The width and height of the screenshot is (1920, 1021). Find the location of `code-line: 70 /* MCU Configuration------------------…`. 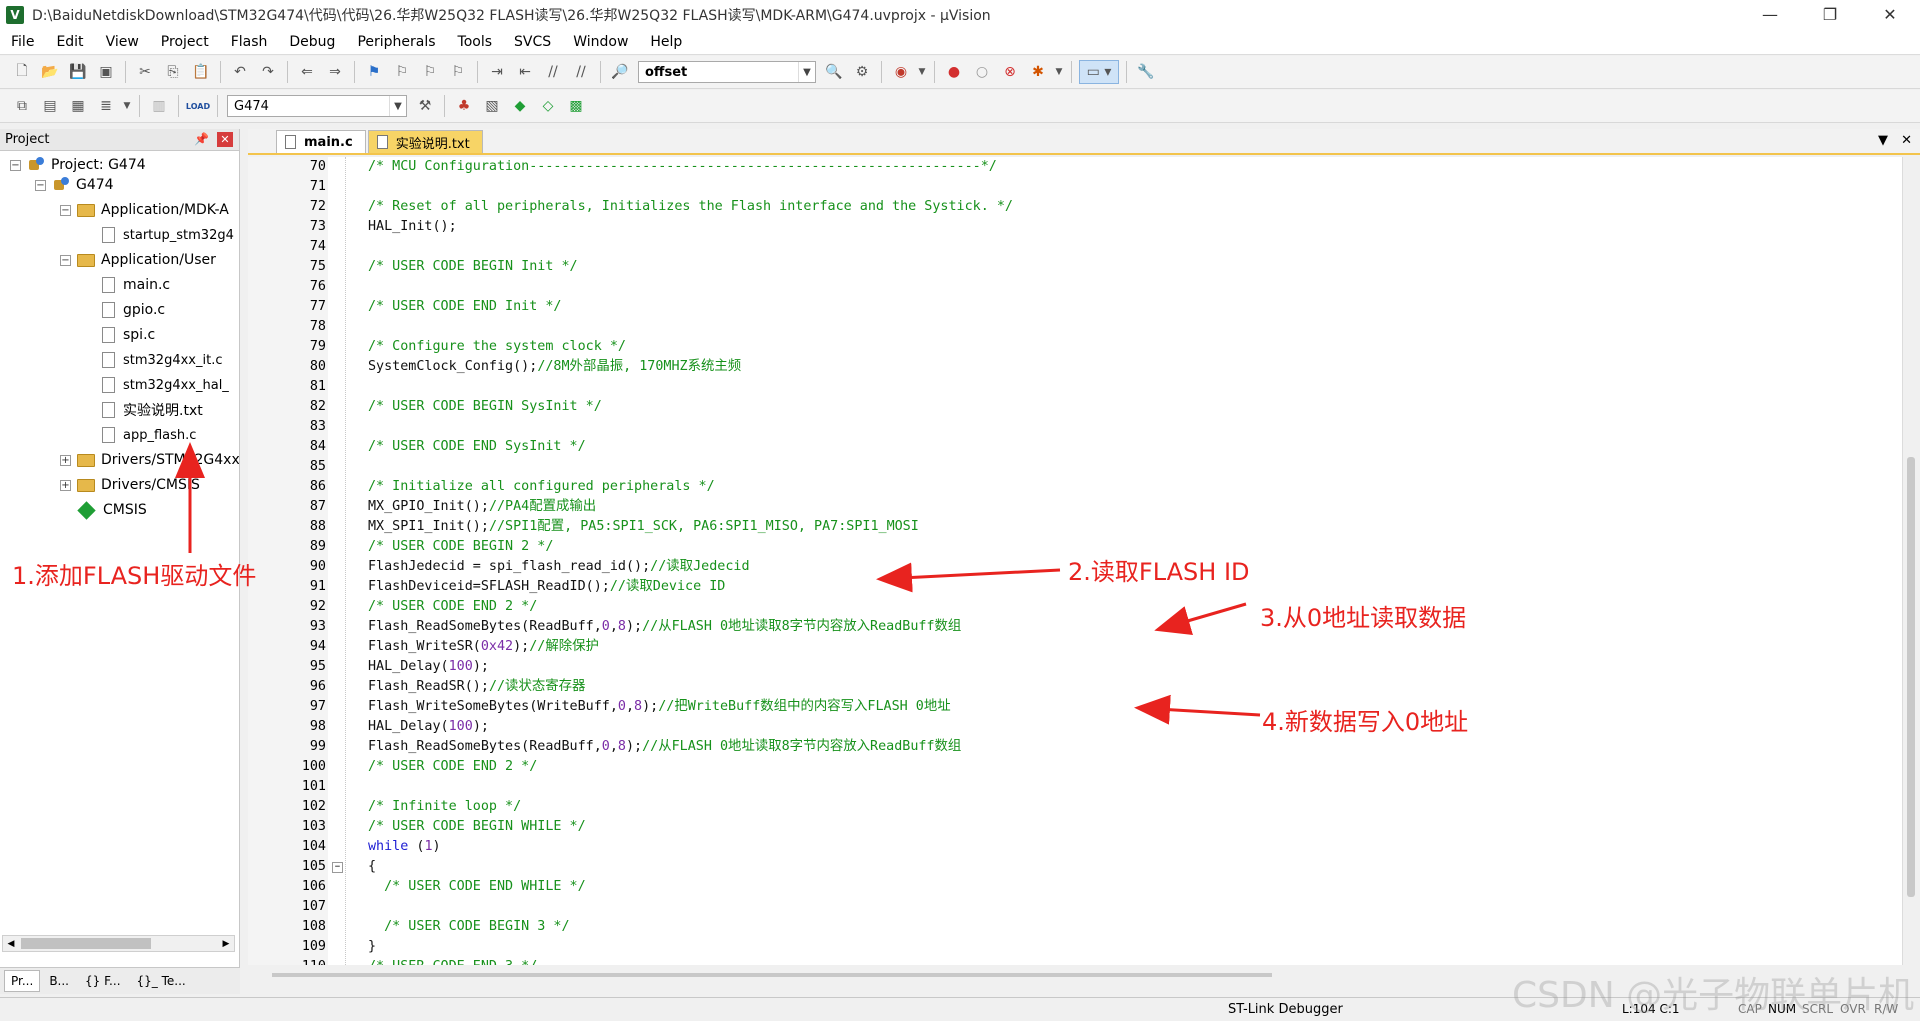

code-line: 70 /* MCU Configuration------------------… is located at coordinates (1068, 167).